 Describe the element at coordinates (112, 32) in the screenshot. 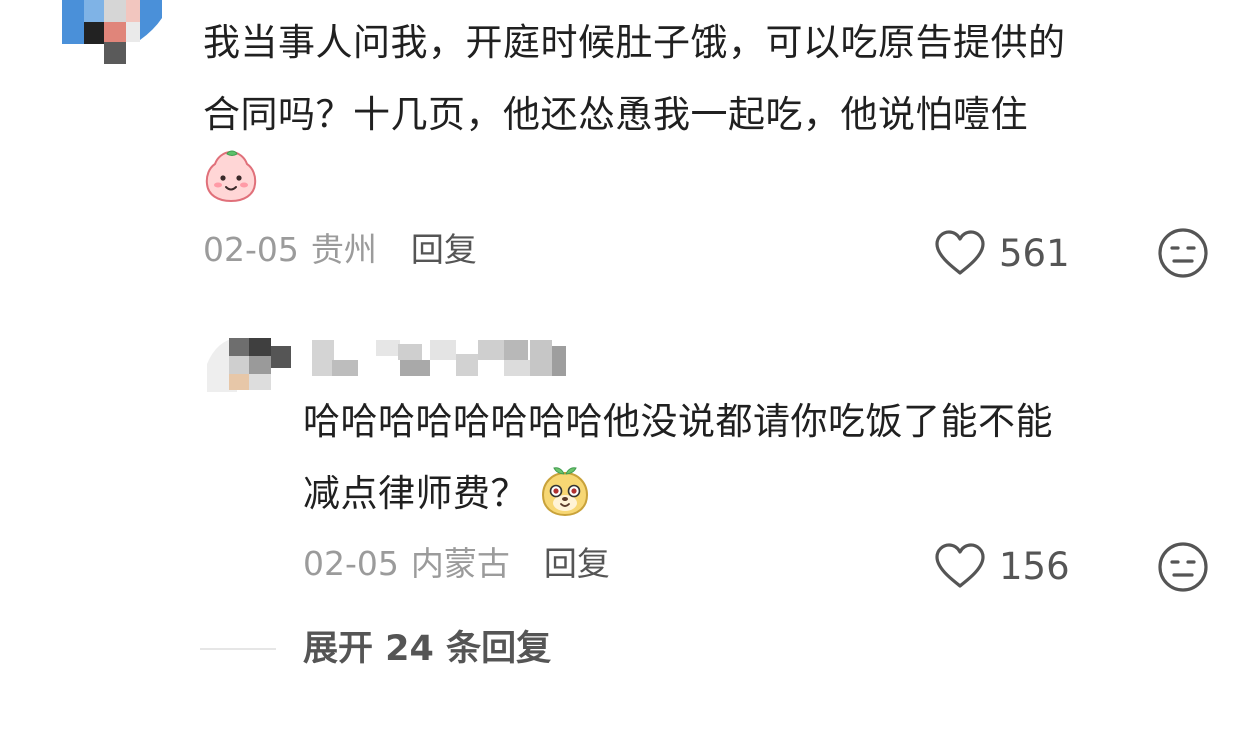

I see `main-avatar` at that location.